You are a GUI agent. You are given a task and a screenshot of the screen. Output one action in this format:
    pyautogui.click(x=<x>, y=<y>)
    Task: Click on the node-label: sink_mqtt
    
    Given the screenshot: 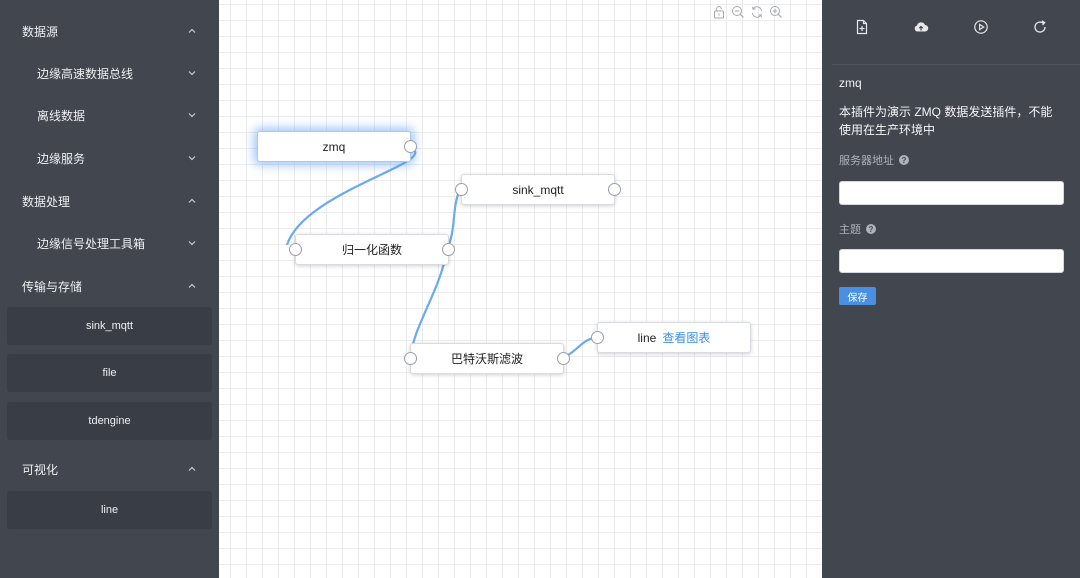 What is the action you would take?
    pyautogui.click(x=538, y=189)
    